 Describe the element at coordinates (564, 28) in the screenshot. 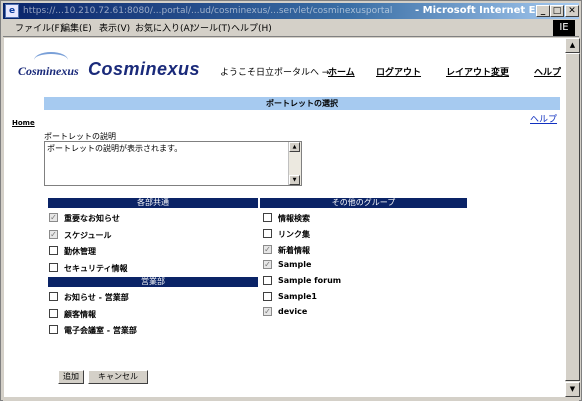

I see `ie-logo-icon: IE` at that location.